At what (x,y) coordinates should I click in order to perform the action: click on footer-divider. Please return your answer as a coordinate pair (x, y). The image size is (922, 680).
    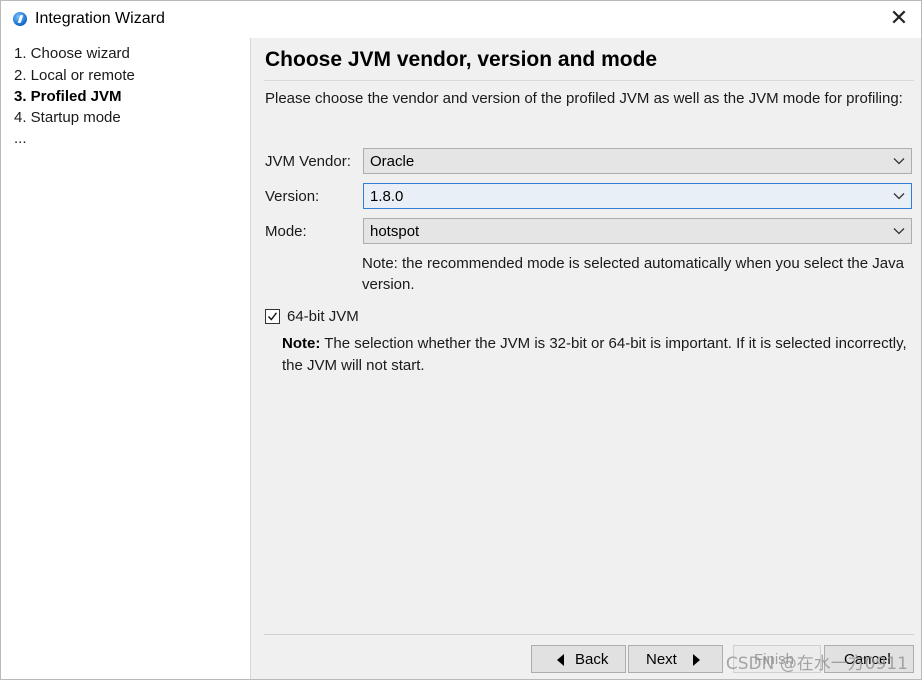
    Looking at the image, I should click on (589, 634).